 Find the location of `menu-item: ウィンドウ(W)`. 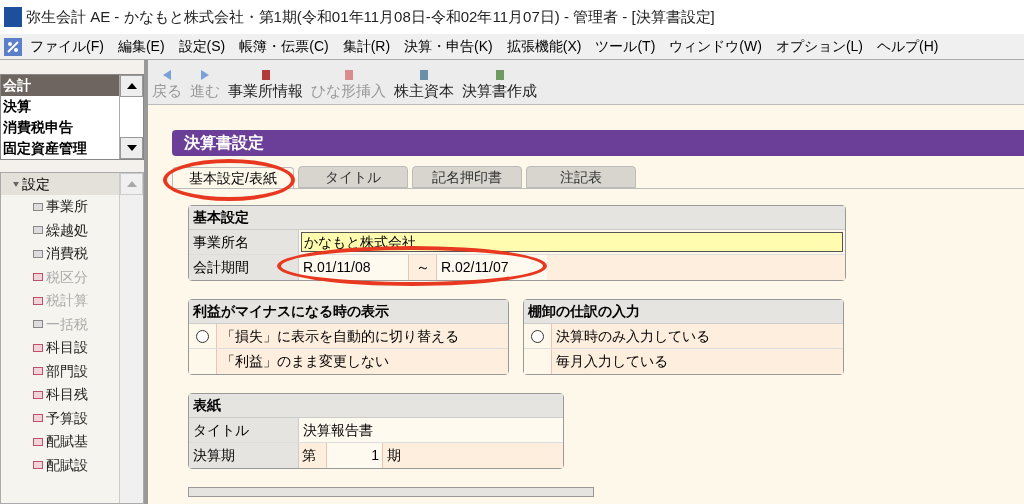

menu-item: ウィンドウ(W) is located at coordinates (715, 46).